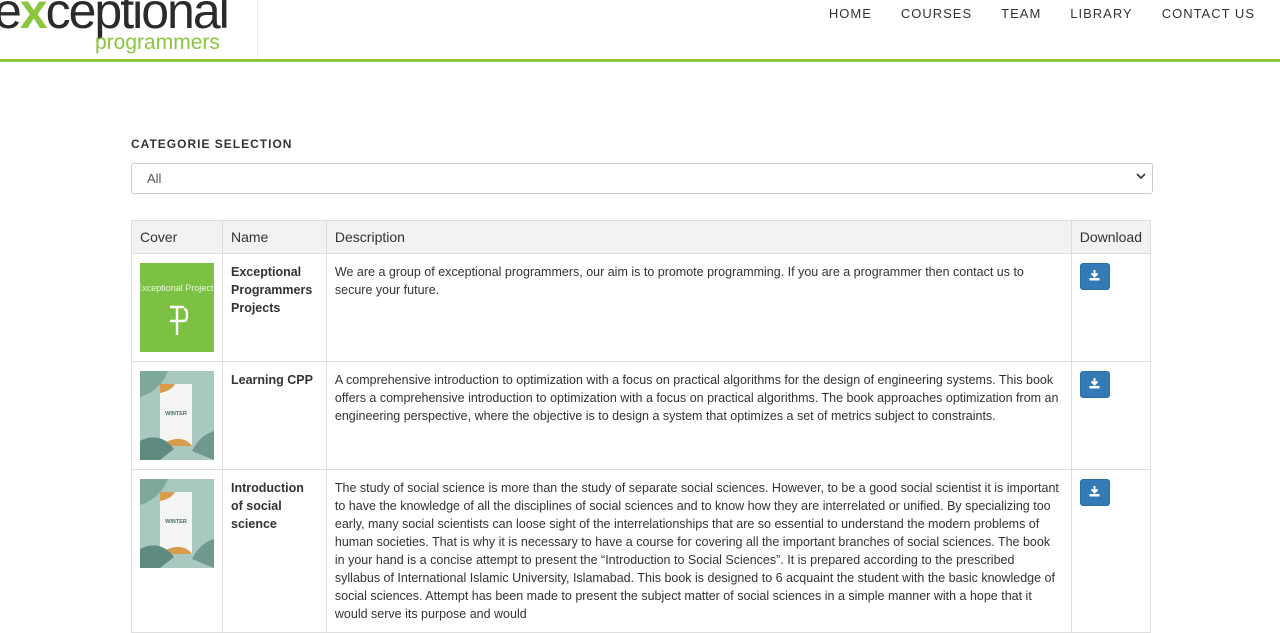 The width and height of the screenshot is (1280, 633). I want to click on book-name: Learning CPP, so click(274, 415).